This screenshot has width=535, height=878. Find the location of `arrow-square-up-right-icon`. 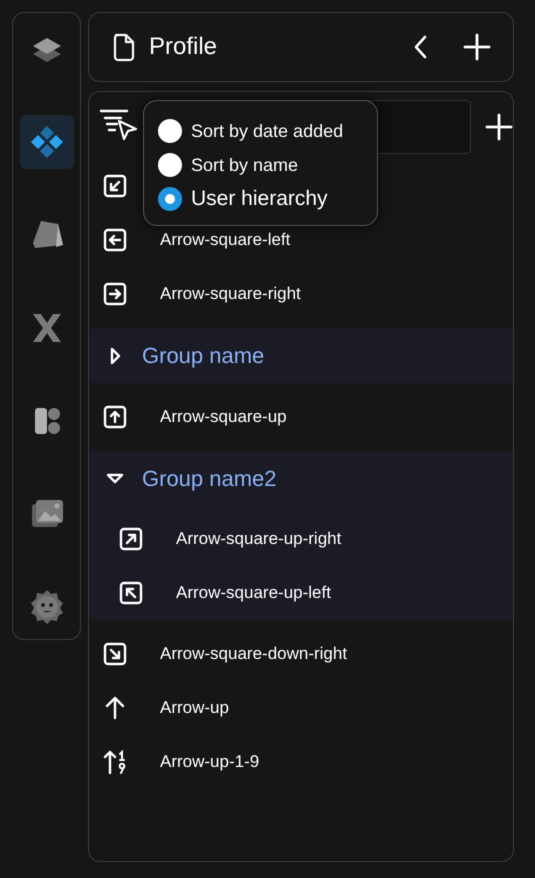

arrow-square-up-right-icon is located at coordinates (131, 539).